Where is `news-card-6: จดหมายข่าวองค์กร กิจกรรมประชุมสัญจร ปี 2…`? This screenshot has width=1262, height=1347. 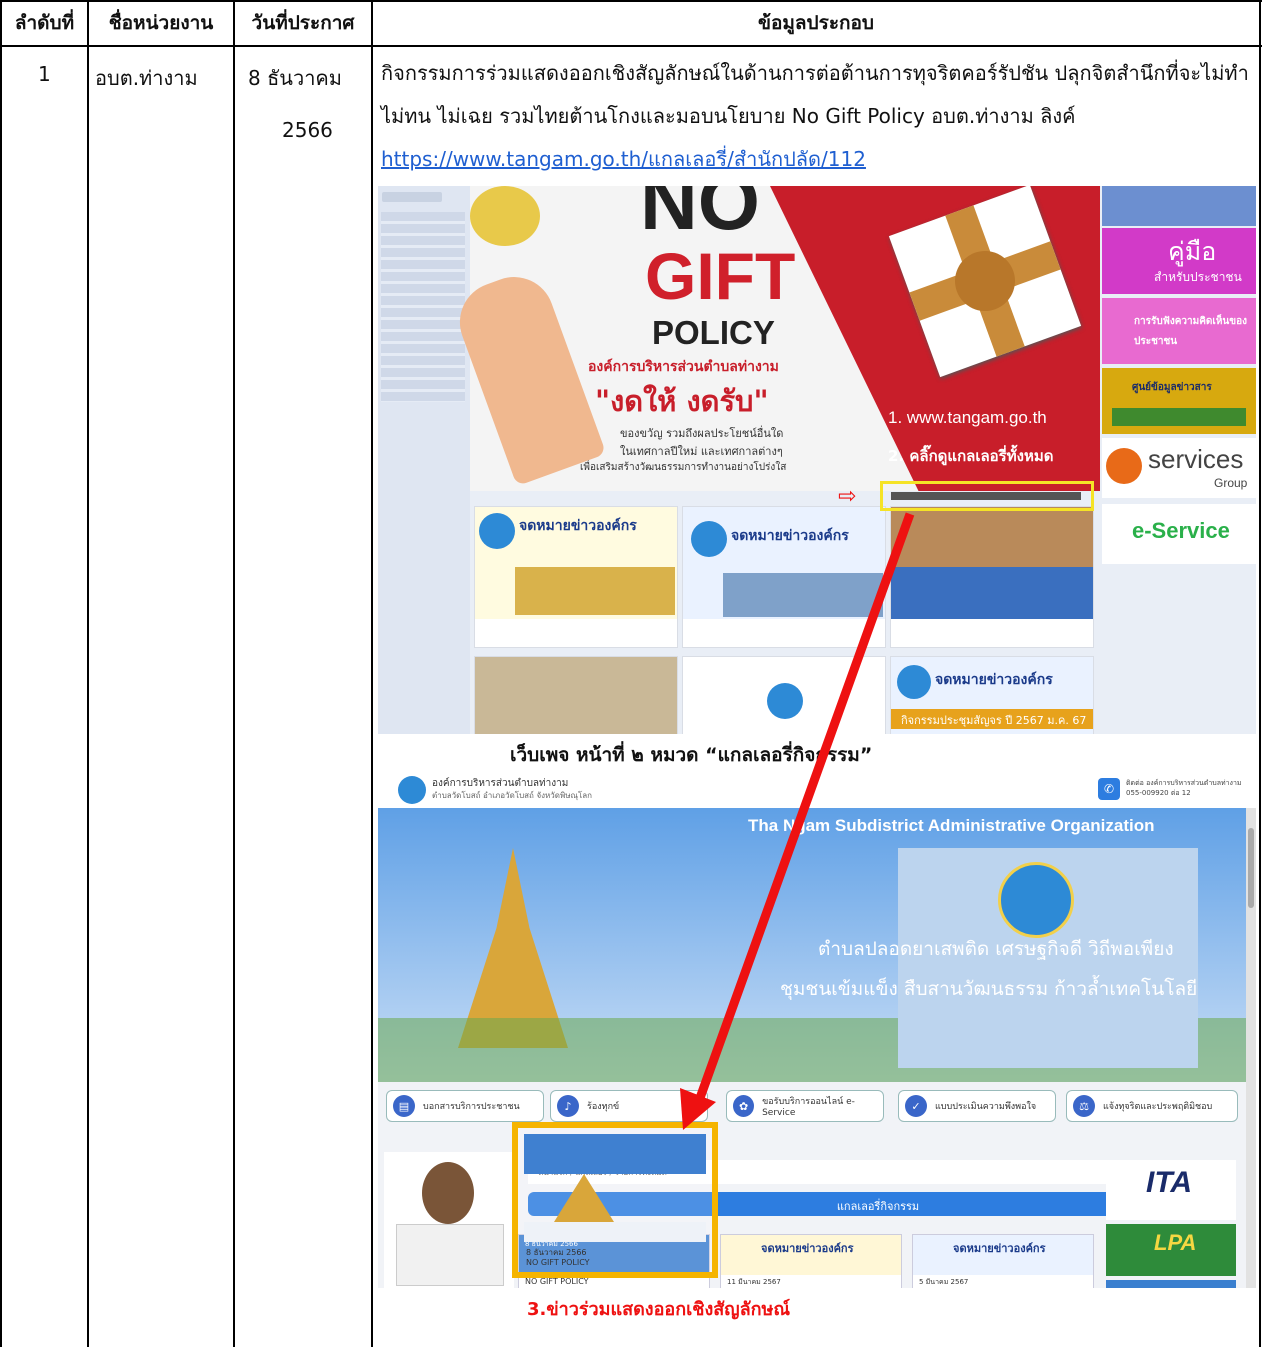 news-card-6: จดหมายข่าวองค์กร กิจกรรมประชุมสัญจร ปี 2… is located at coordinates (992, 695).